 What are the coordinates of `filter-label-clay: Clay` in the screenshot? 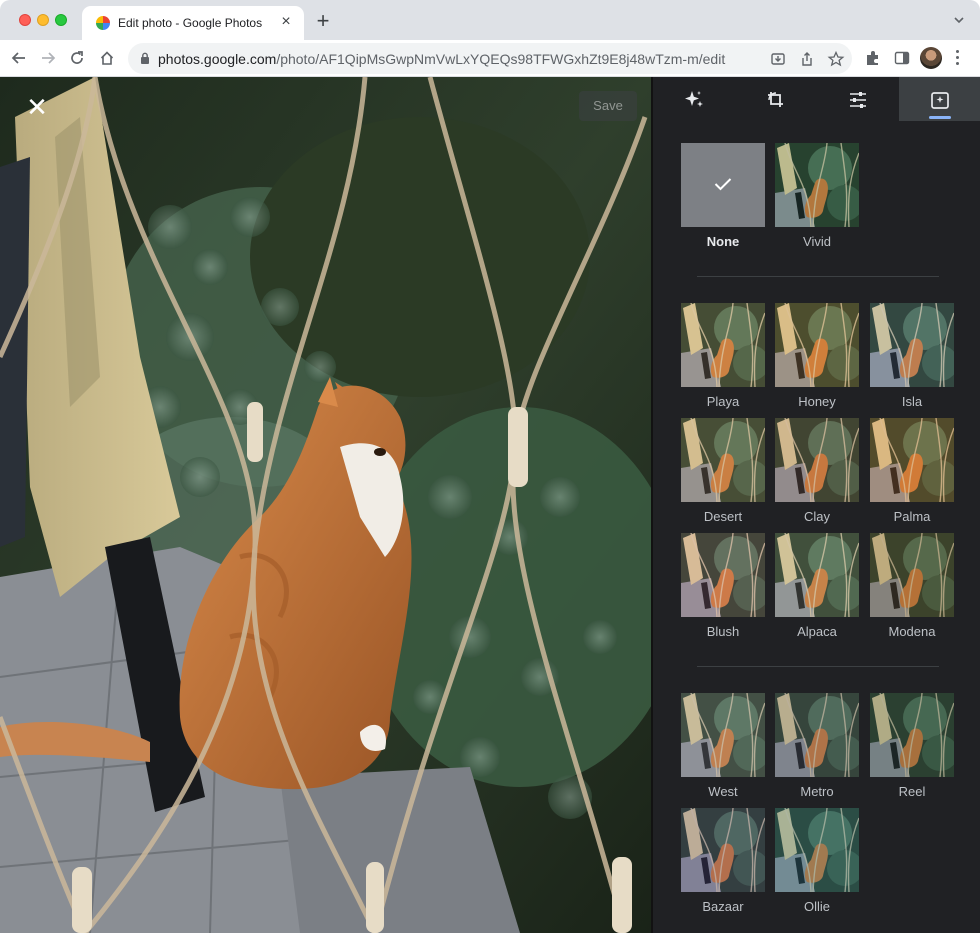 It's located at (816, 516).